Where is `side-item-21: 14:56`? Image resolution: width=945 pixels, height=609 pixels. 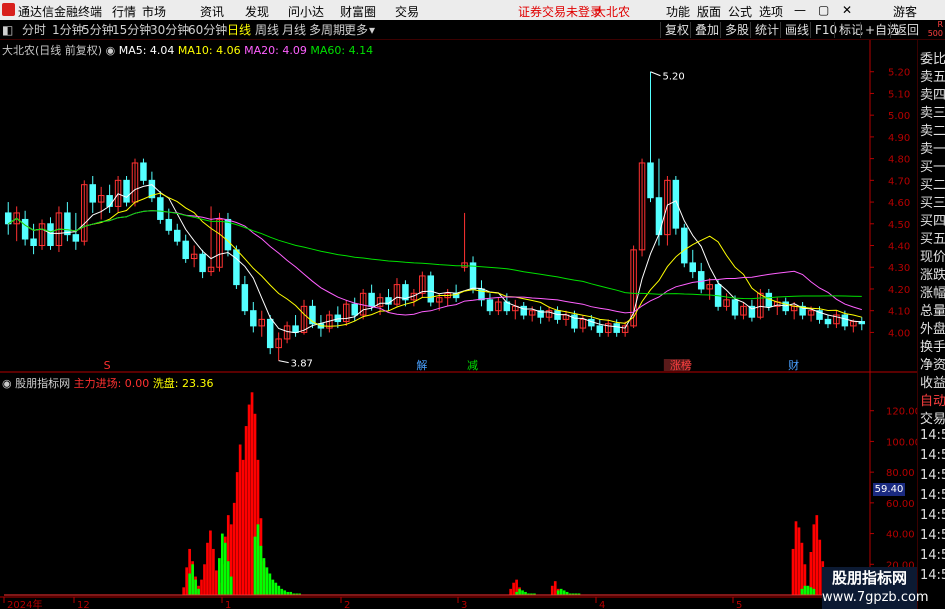 side-item-21: 14:56 is located at coordinates (932, 435).